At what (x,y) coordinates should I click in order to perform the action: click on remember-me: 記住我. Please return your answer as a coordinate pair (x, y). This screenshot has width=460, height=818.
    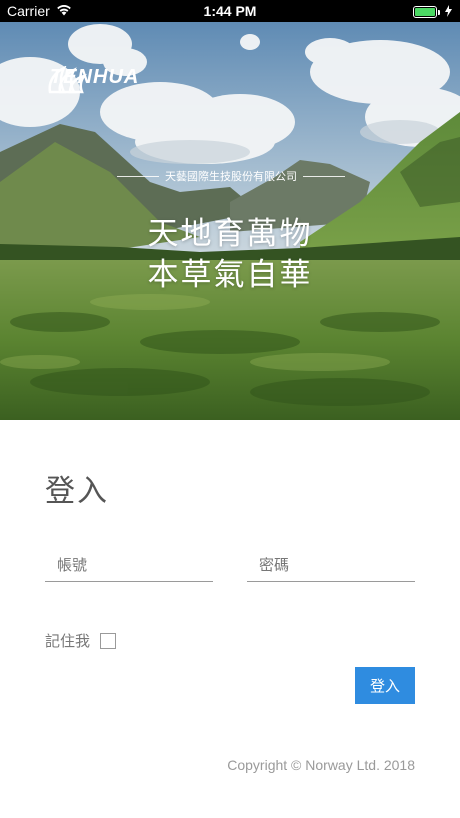
    Looking at the image, I should click on (81, 640).